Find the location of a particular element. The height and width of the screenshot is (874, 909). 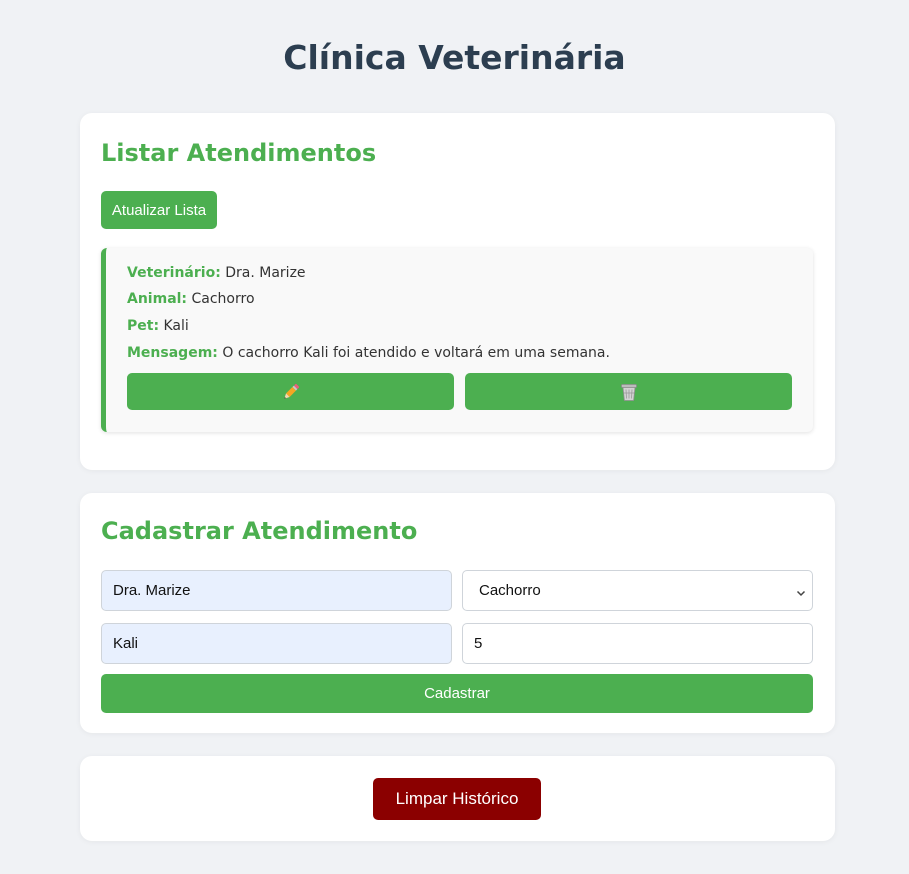

record-vet-line: Veterinário: Dra. Marize is located at coordinates (216, 273).